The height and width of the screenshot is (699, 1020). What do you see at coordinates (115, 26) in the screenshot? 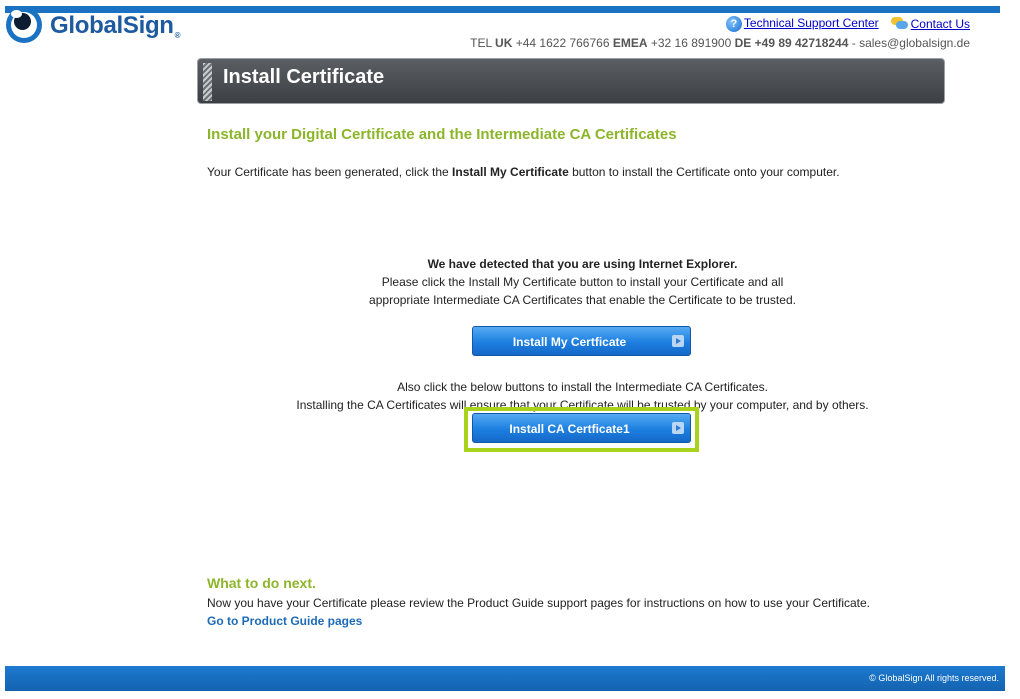
I see `logo-text: GlobalSign®` at bounding box center [115, 26].